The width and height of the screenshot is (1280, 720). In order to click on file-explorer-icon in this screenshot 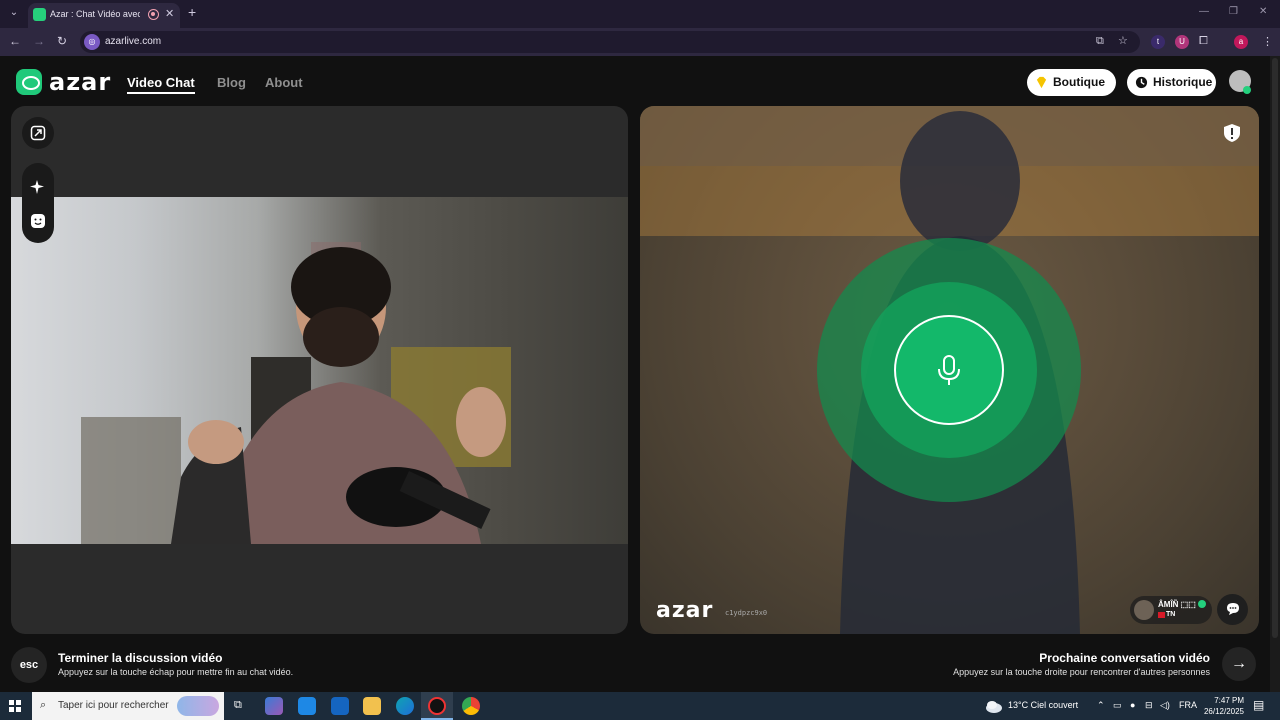, I will do `click(372, 706)`.